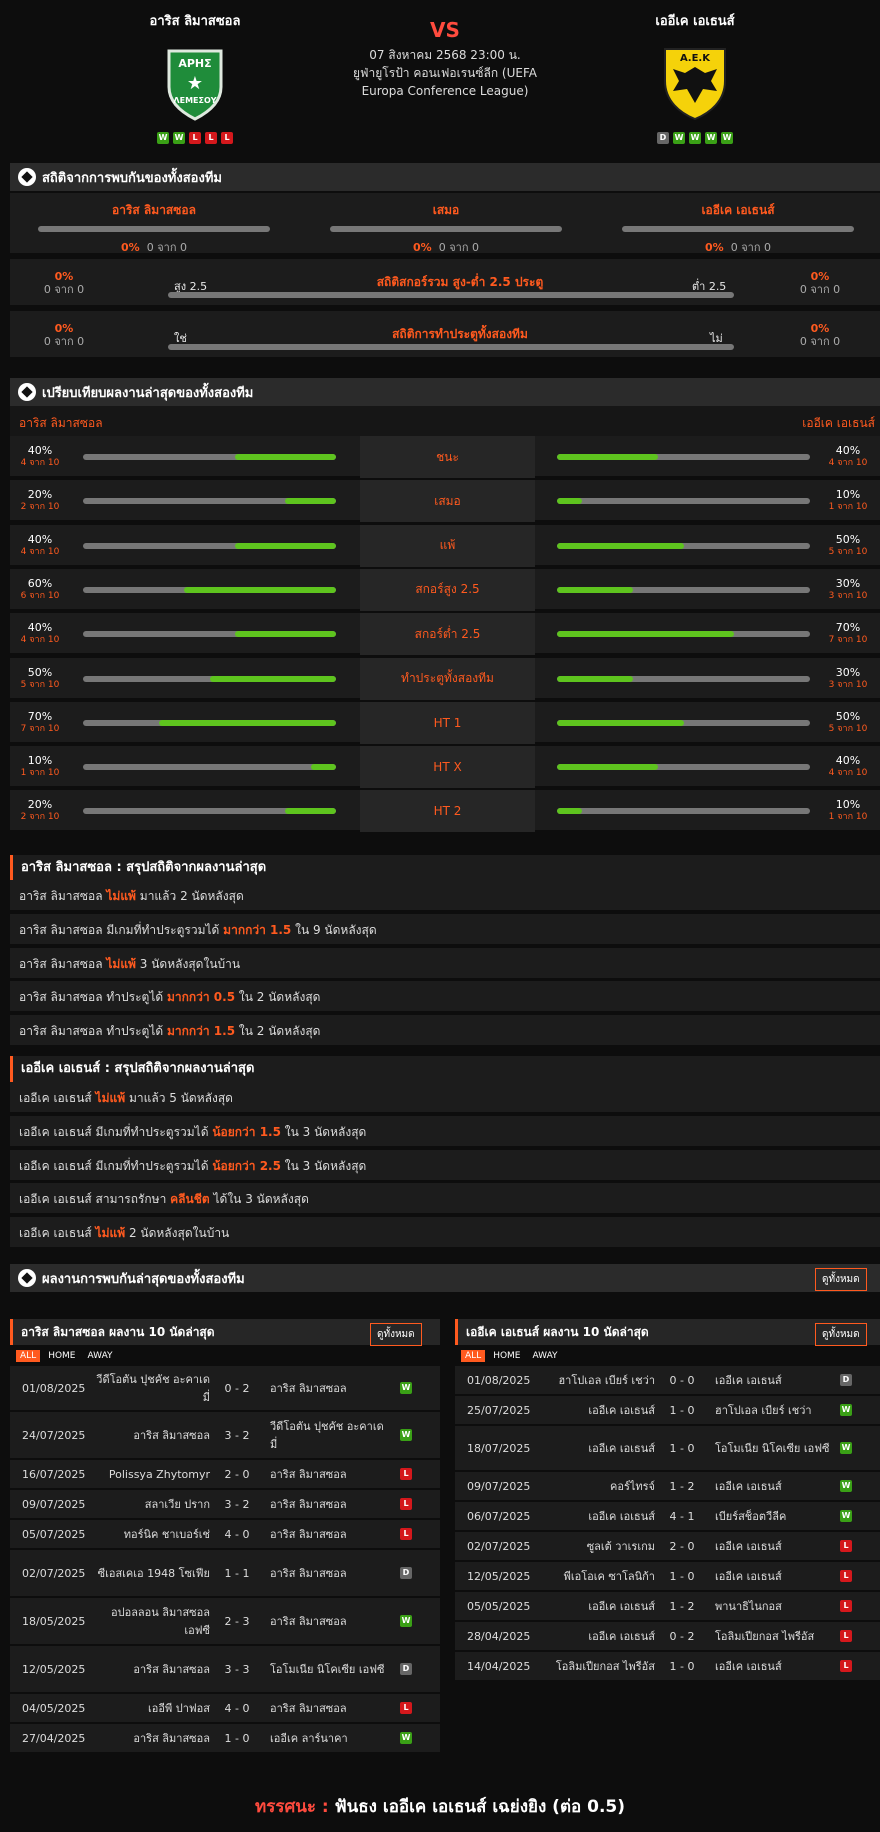 Image resolution: width=880 pixels, height=1832 pixels. What do you see at coordinates (40, 551) in the screenshot?
I see `compare-home-of: 4 จาก 10` at bounding box center [40, 551].